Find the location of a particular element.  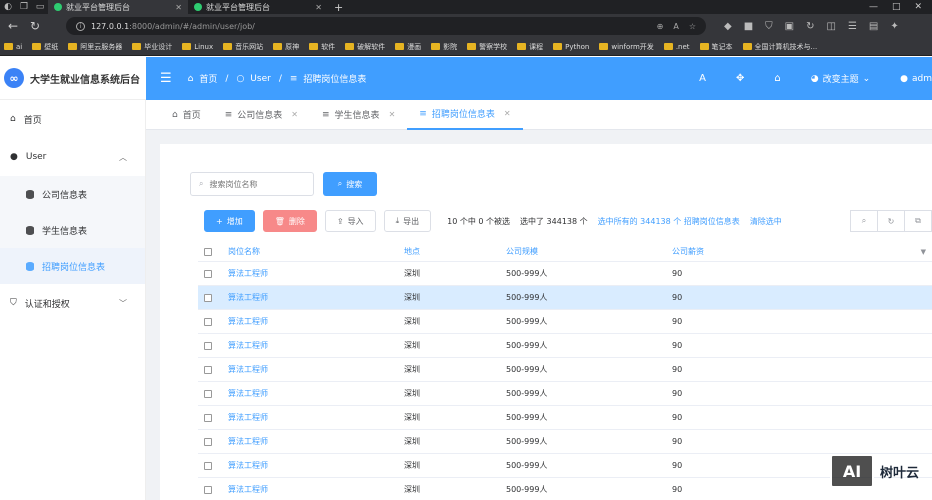

bookmark-item: 软件 is located at coordinates (322, 47).